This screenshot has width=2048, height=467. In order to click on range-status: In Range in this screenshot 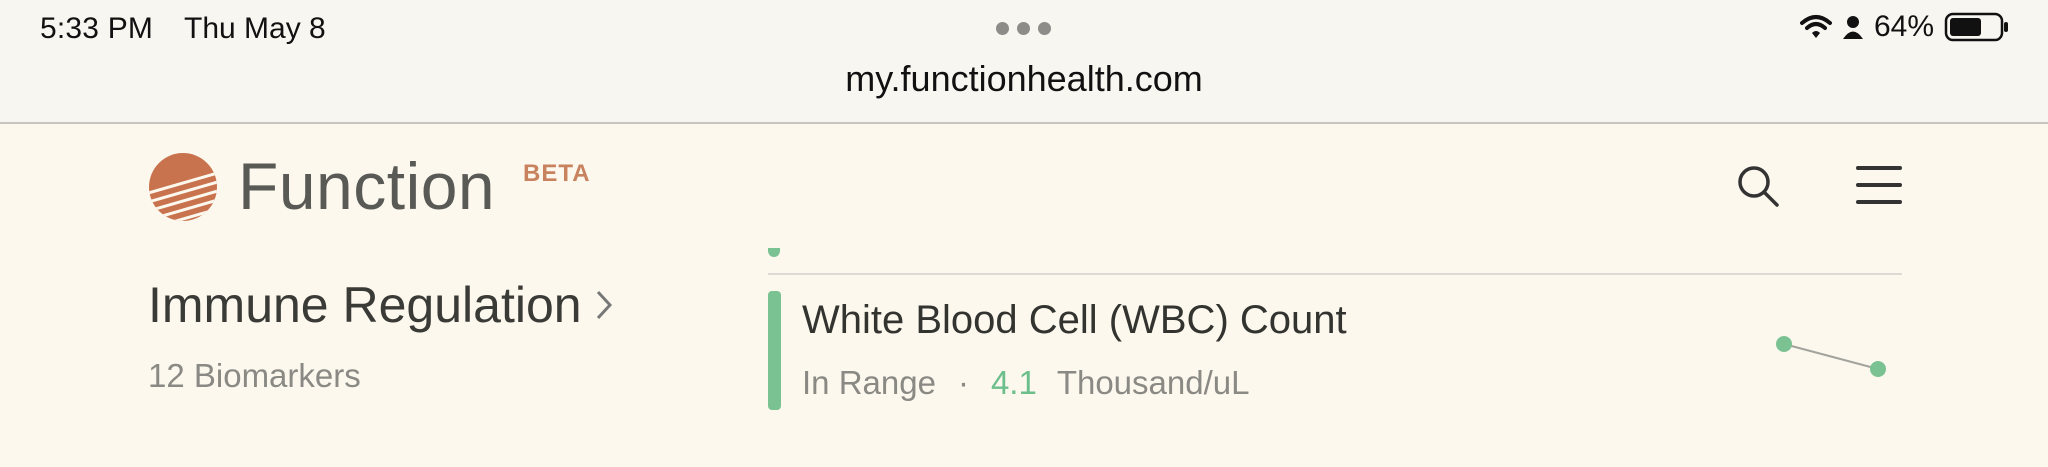, I will do `click(869, 382)`.